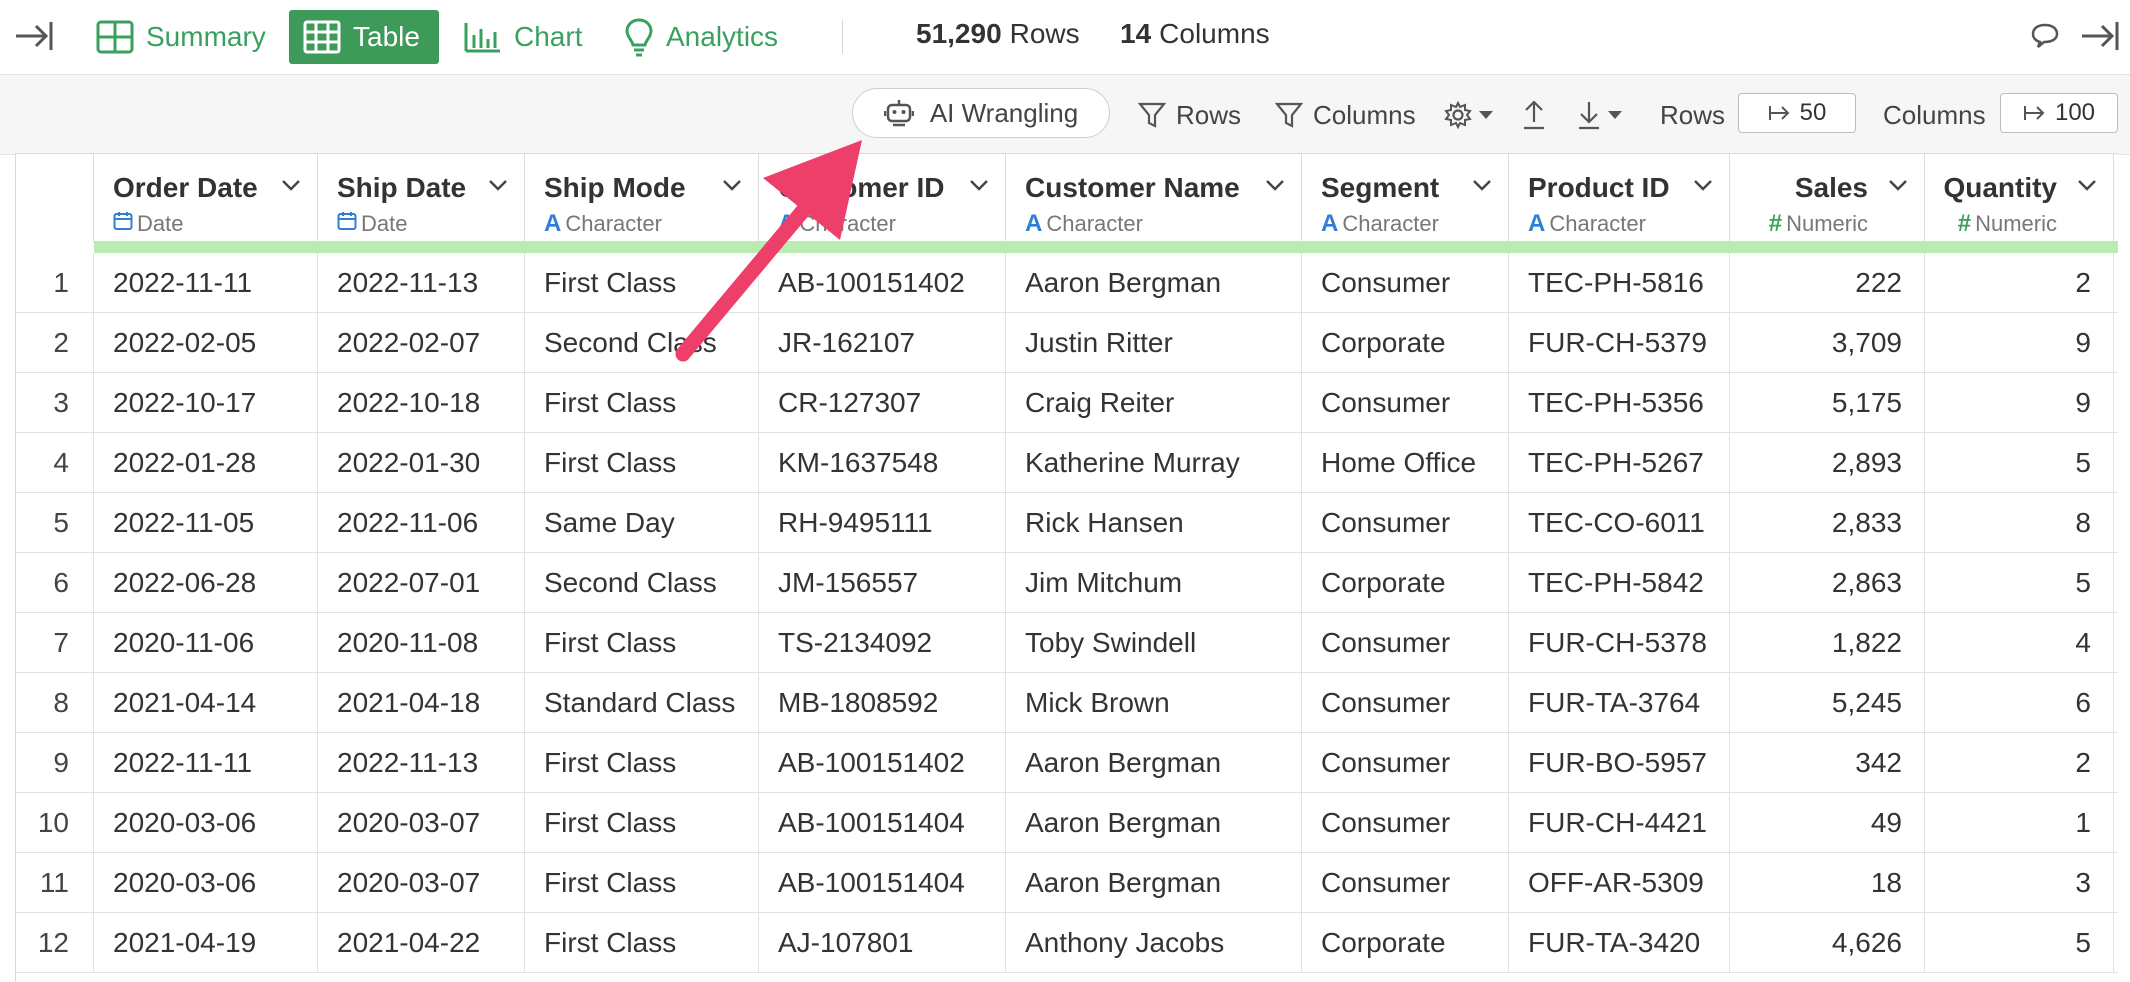 This screenshot has width=2130, height=982. Describe the element at coordinates (364, 37) in the screenshot. I see `tab-table: Table` at that location.